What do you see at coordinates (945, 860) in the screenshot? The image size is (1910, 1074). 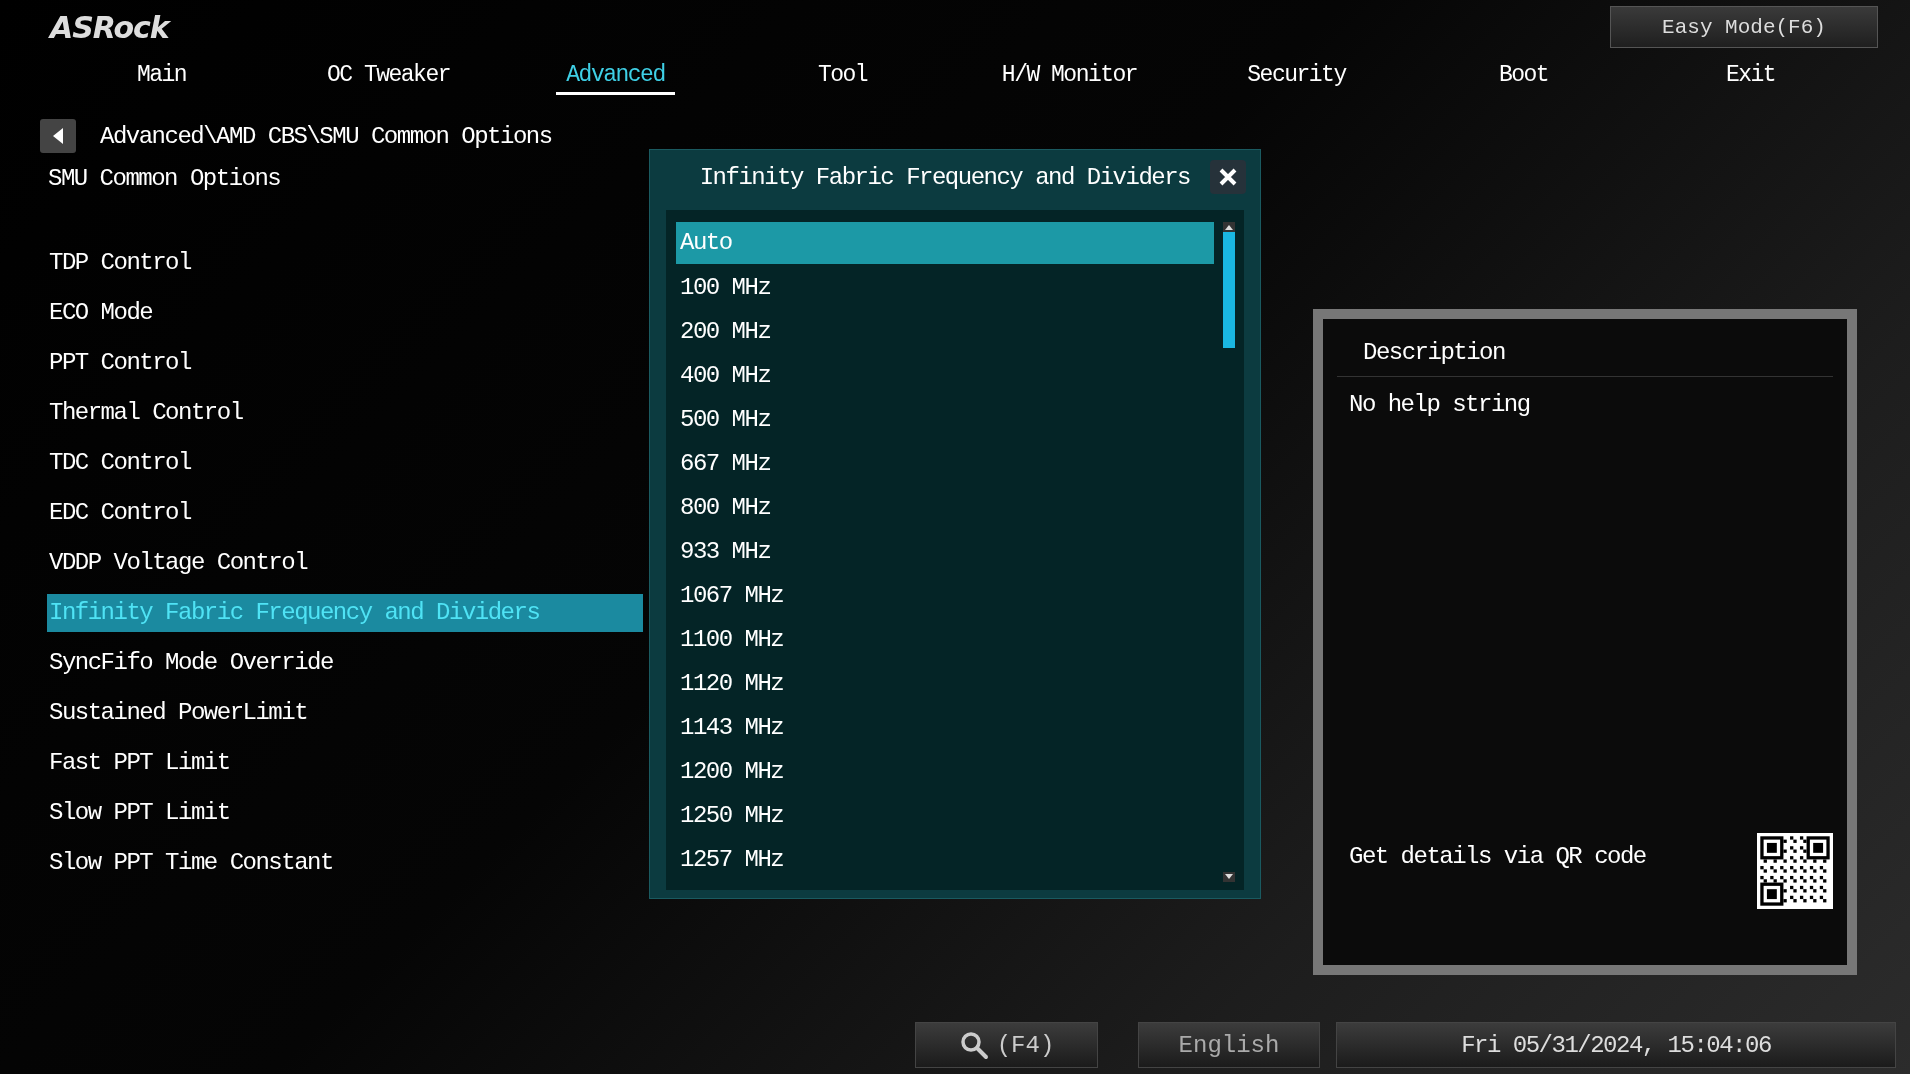 I see `option-item: 1257 MHz` at bounding box center [945, 860].